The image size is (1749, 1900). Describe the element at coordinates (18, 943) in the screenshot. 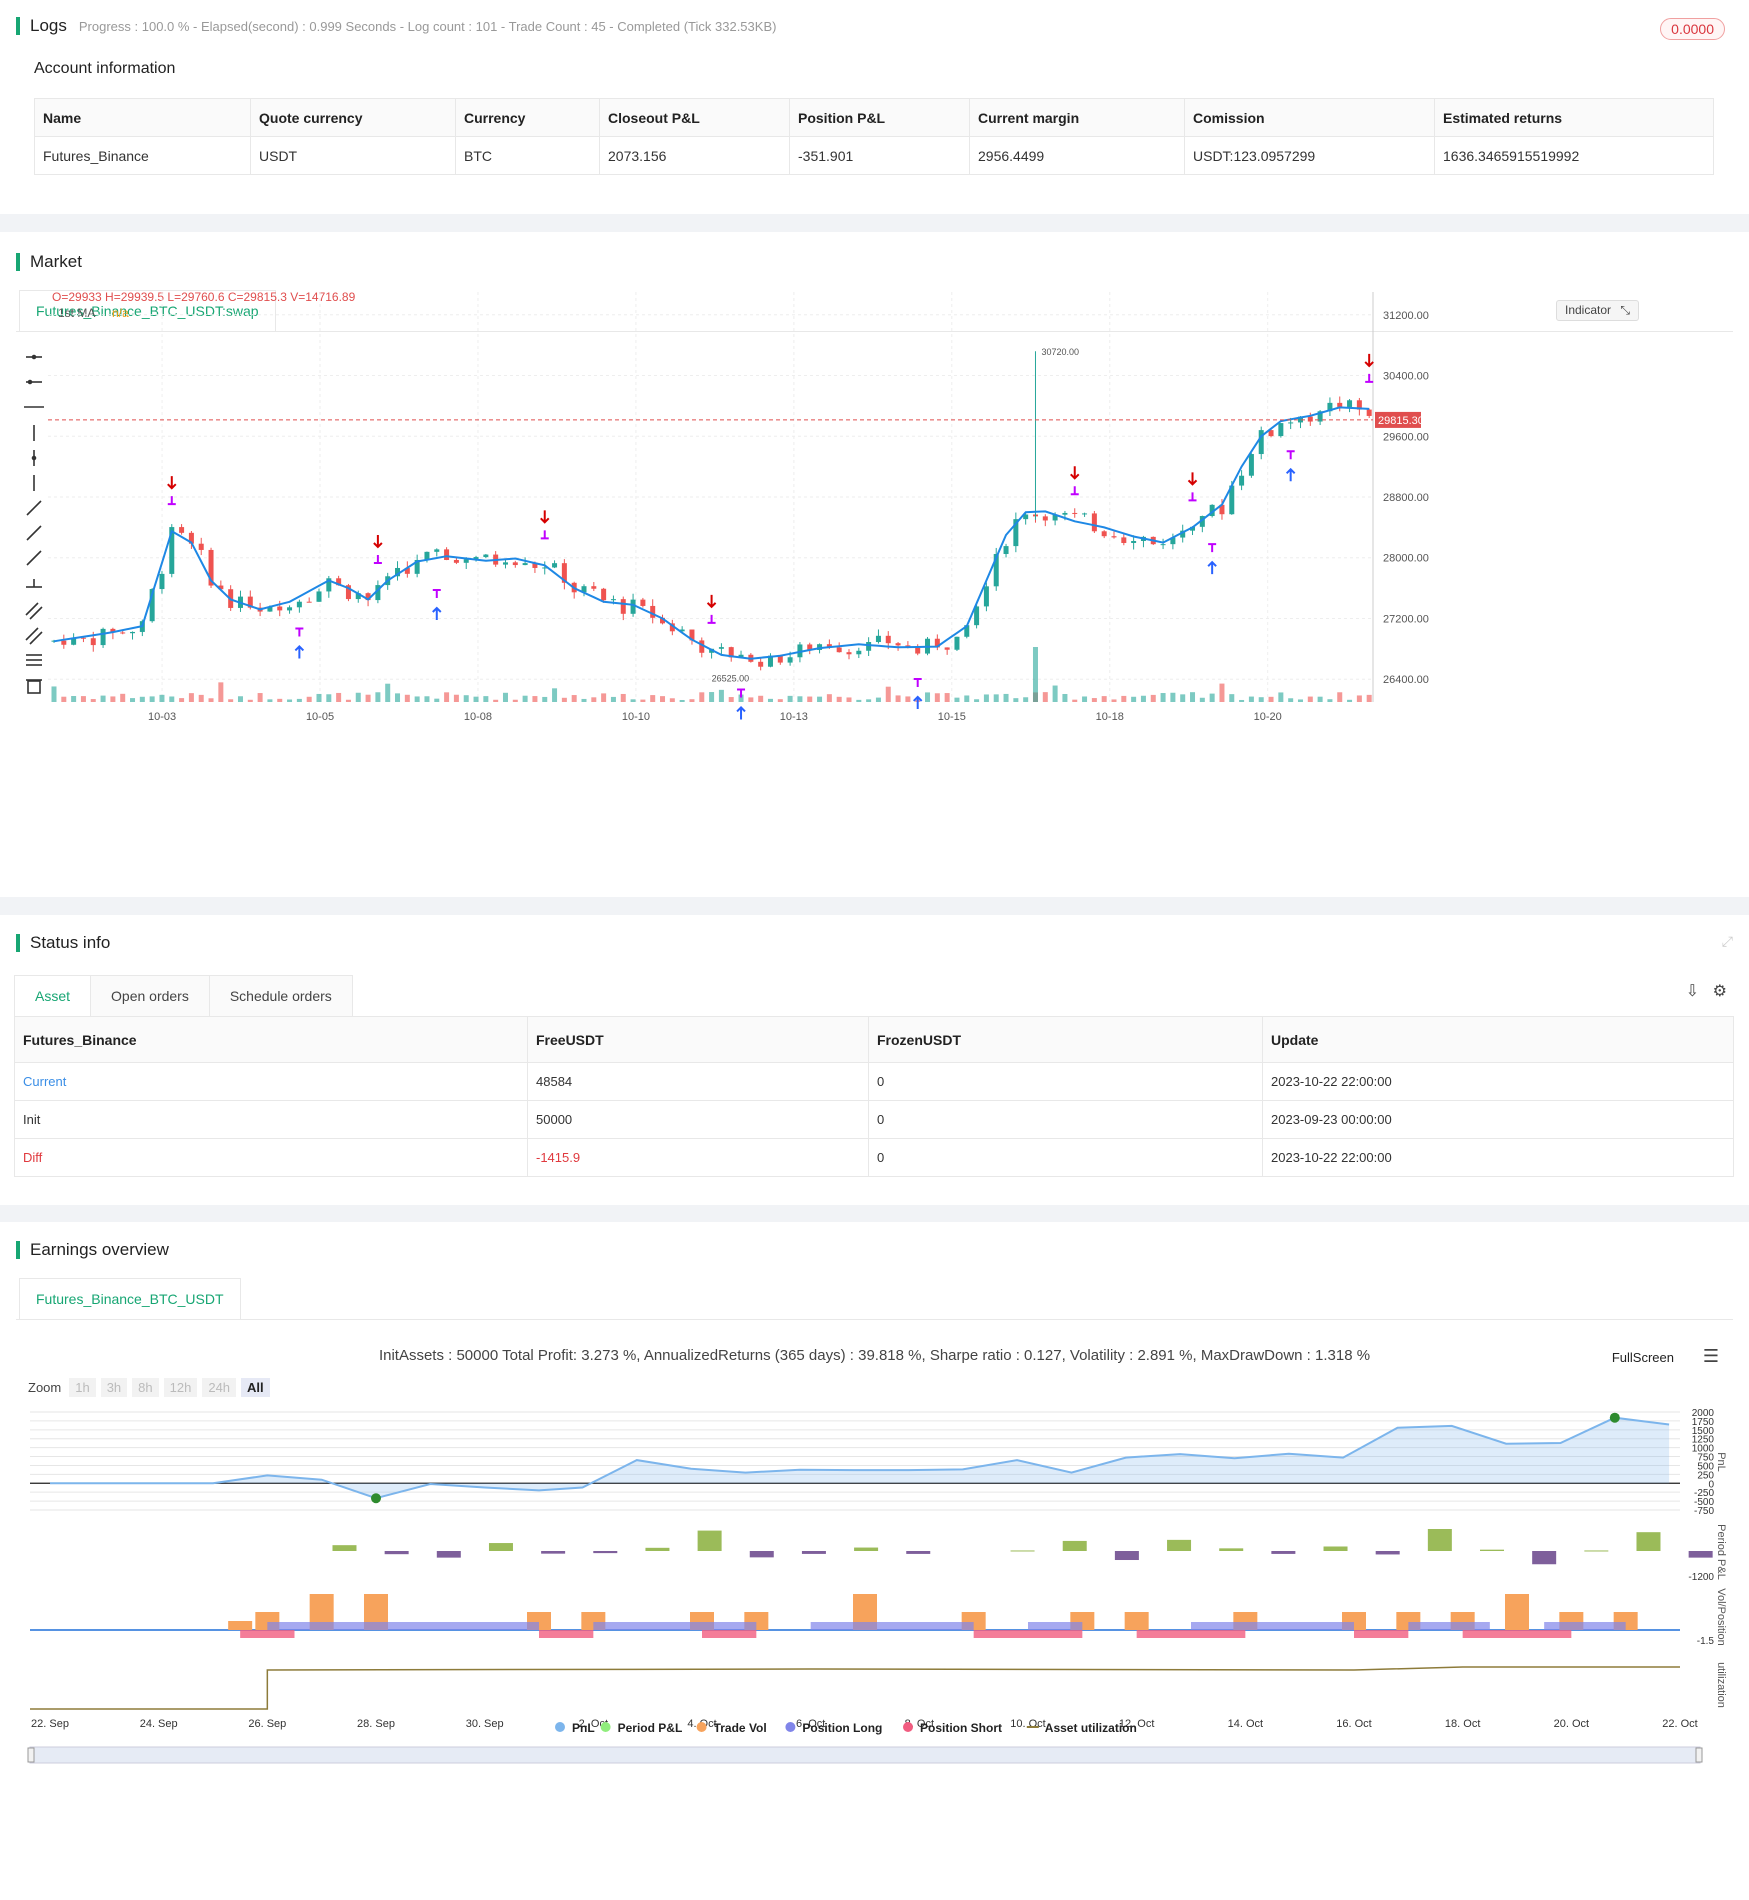

I see `section-marker` at that location.